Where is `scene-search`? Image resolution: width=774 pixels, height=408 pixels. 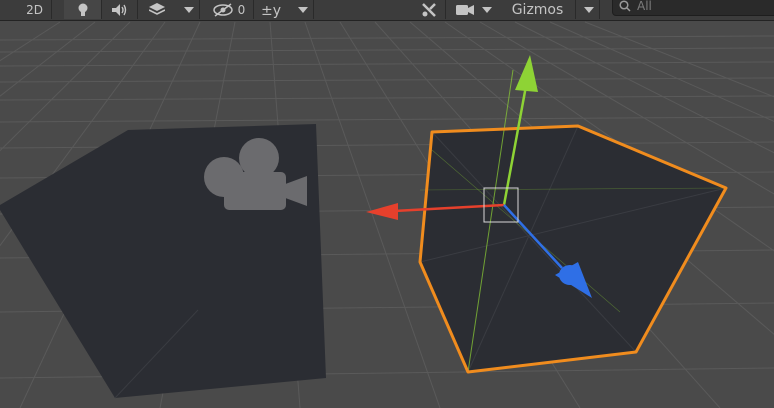 scene-search is located at coordinates (693, 8).